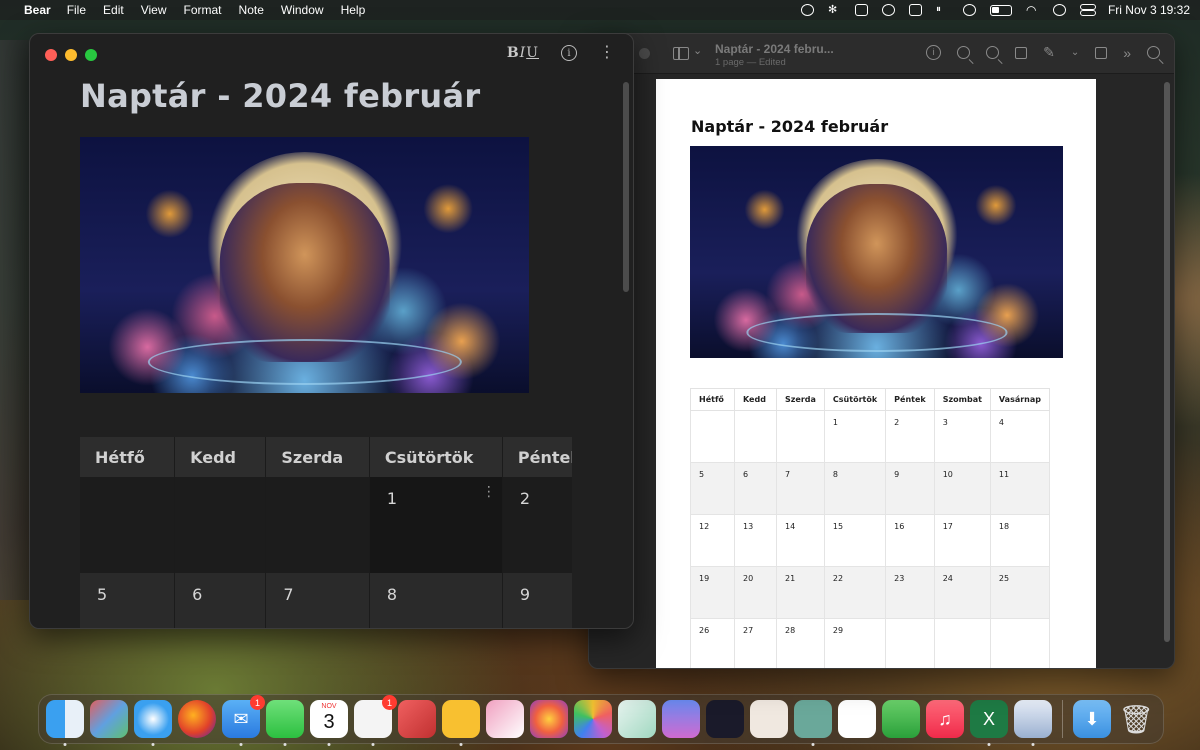 This screenshot has width=1200, height=750. What do you see at coordinates (304, 265) in the screenshot?
I see `note-lion-image` at bounding box center [304, 265].